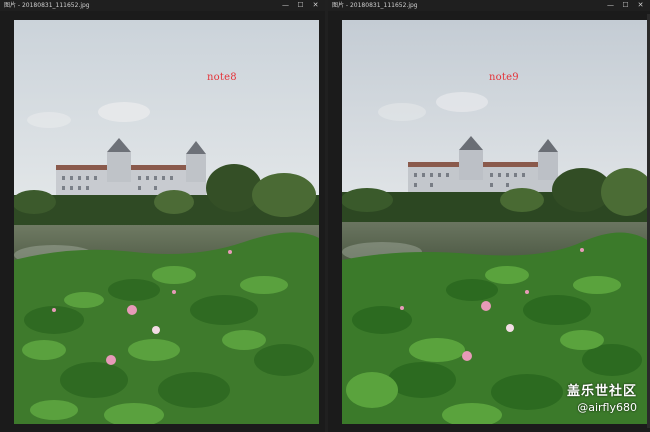  I want to click on note-label: note9, so click(504, 77).